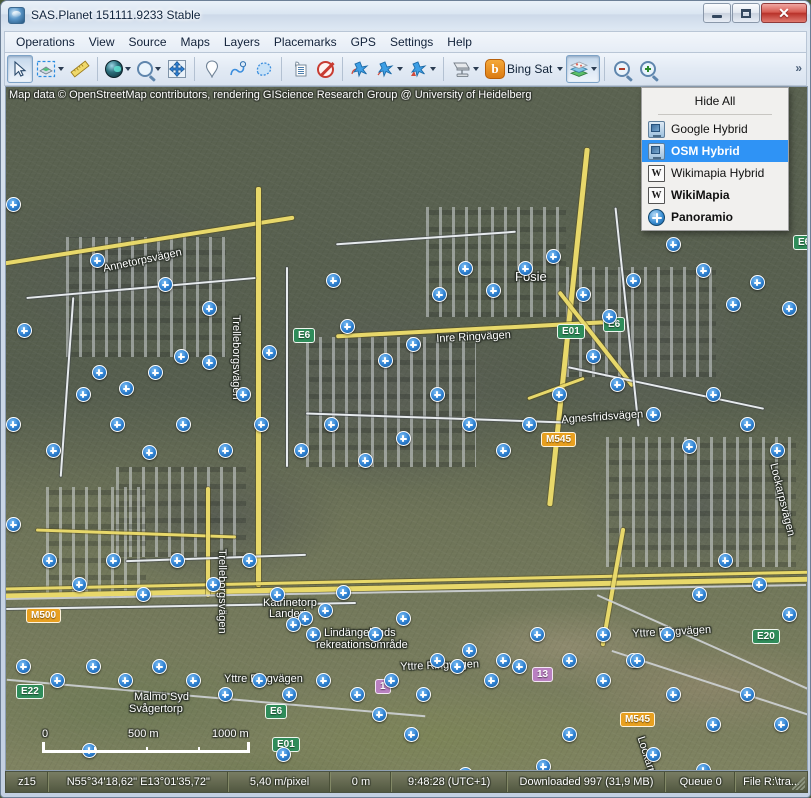 The image size is (811, 798). Describe the element at coordinates (148, 42) in the screenshot. I see `menu-source: Source` at that location.